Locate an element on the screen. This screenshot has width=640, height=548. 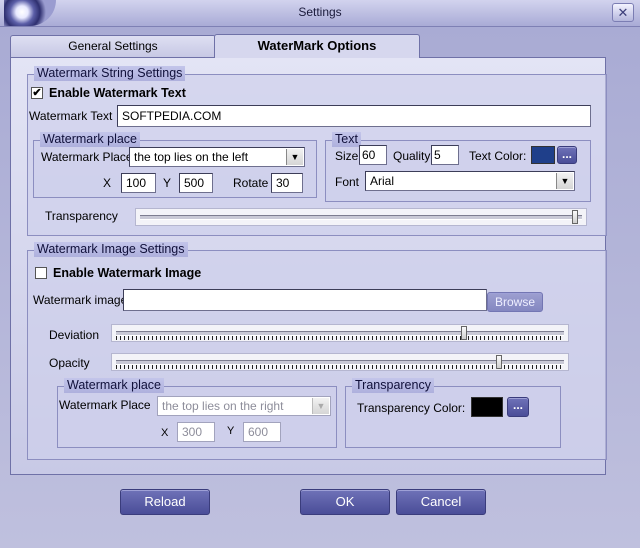
watermark-place-value: the top lies on the left is located at coordinates (191, 157).